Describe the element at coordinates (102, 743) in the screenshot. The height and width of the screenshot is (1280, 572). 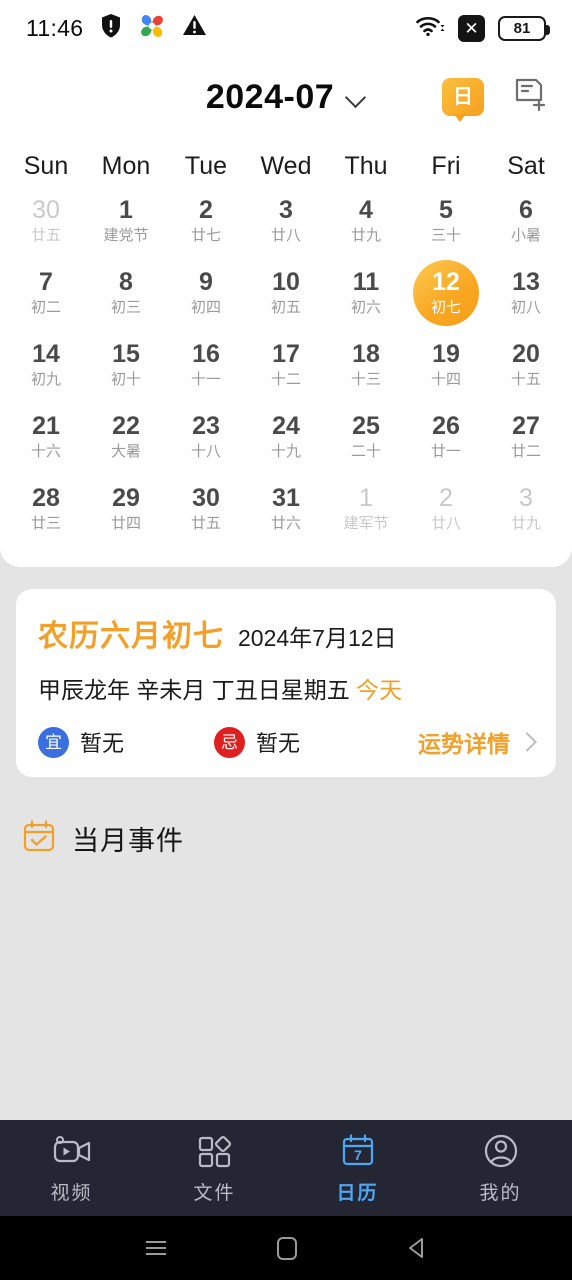
I see `yi-value: 暂无` at that location.